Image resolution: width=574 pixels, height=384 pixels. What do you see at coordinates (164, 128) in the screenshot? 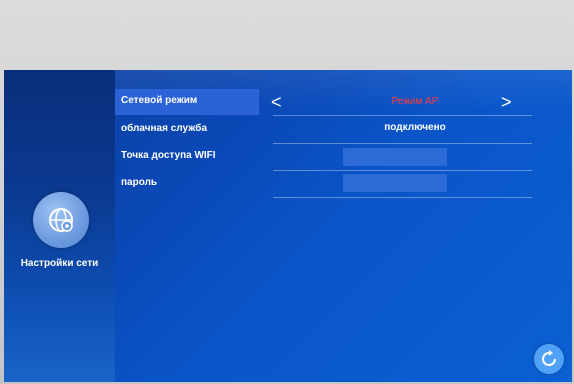
I see `cloud-service-label: облачная служба` at bounding box center [164, 128].